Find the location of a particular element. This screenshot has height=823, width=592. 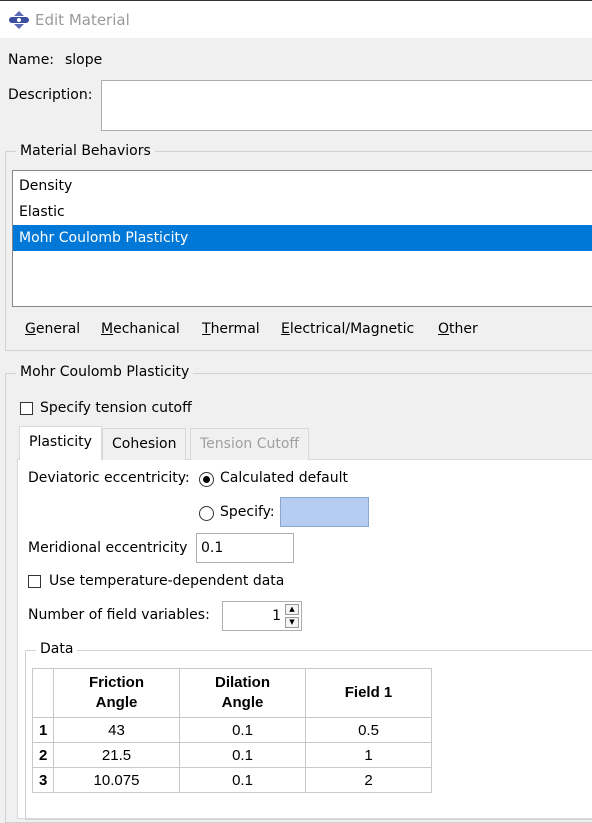

meridional-label: Meridional eccentricity is located at coordinates (108, 548).